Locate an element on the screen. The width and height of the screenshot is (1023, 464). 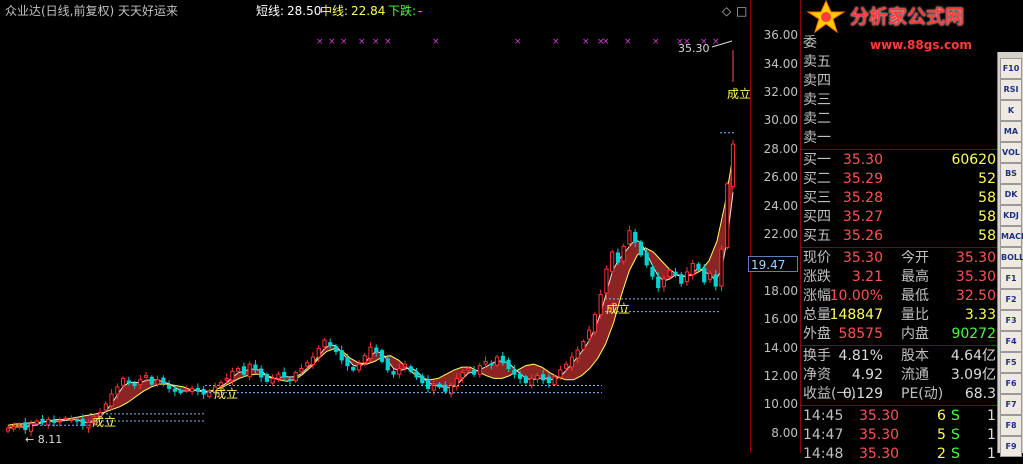
toolbar-button: BOLL is located at coordinates (1011, 257).